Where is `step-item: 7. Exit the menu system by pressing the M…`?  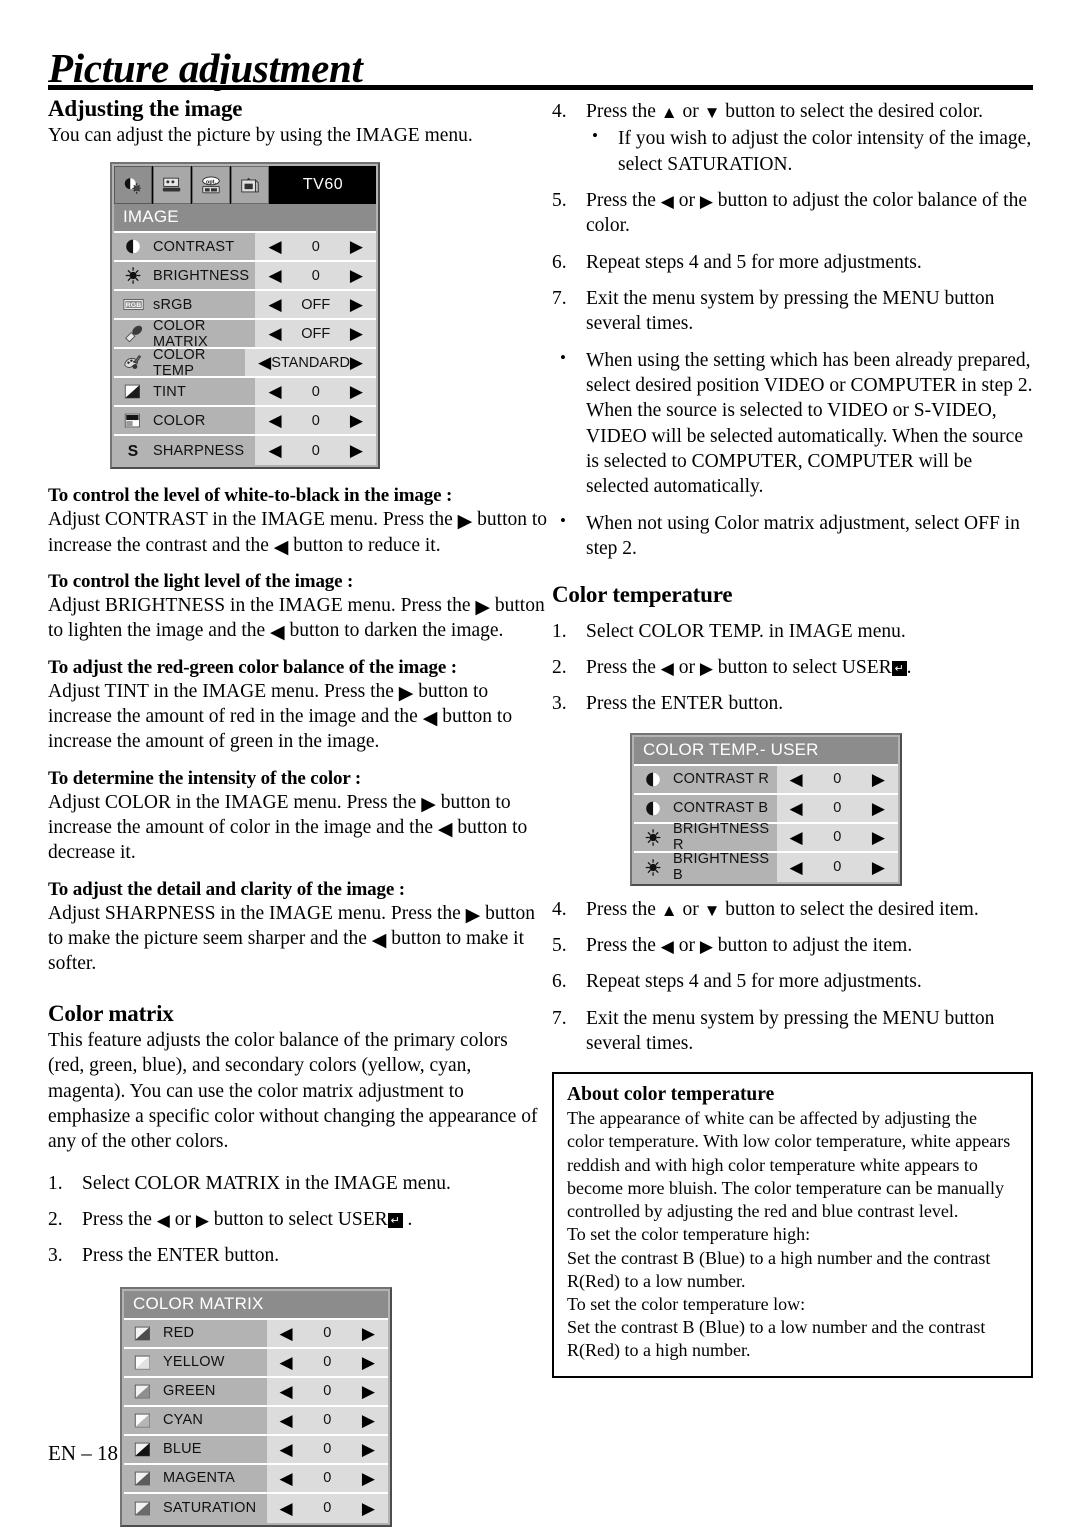
step-item: 7. Exit the menu system by pressing the M… is located at coordinates (773, 1030).